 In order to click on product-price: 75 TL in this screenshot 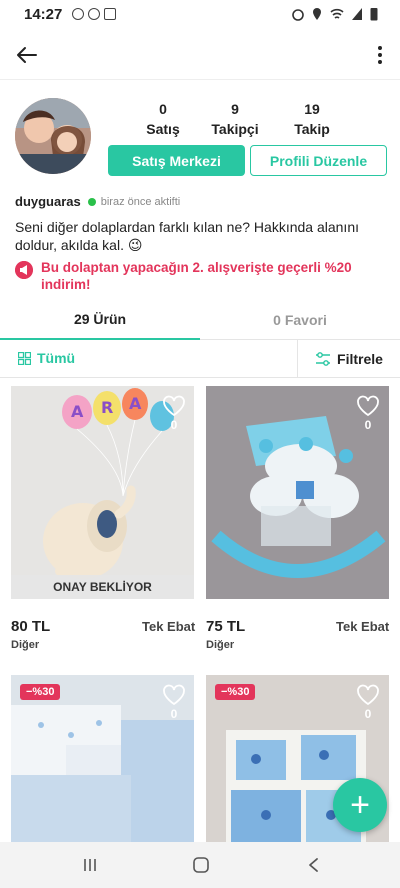, I will do `click(226, 626)`.